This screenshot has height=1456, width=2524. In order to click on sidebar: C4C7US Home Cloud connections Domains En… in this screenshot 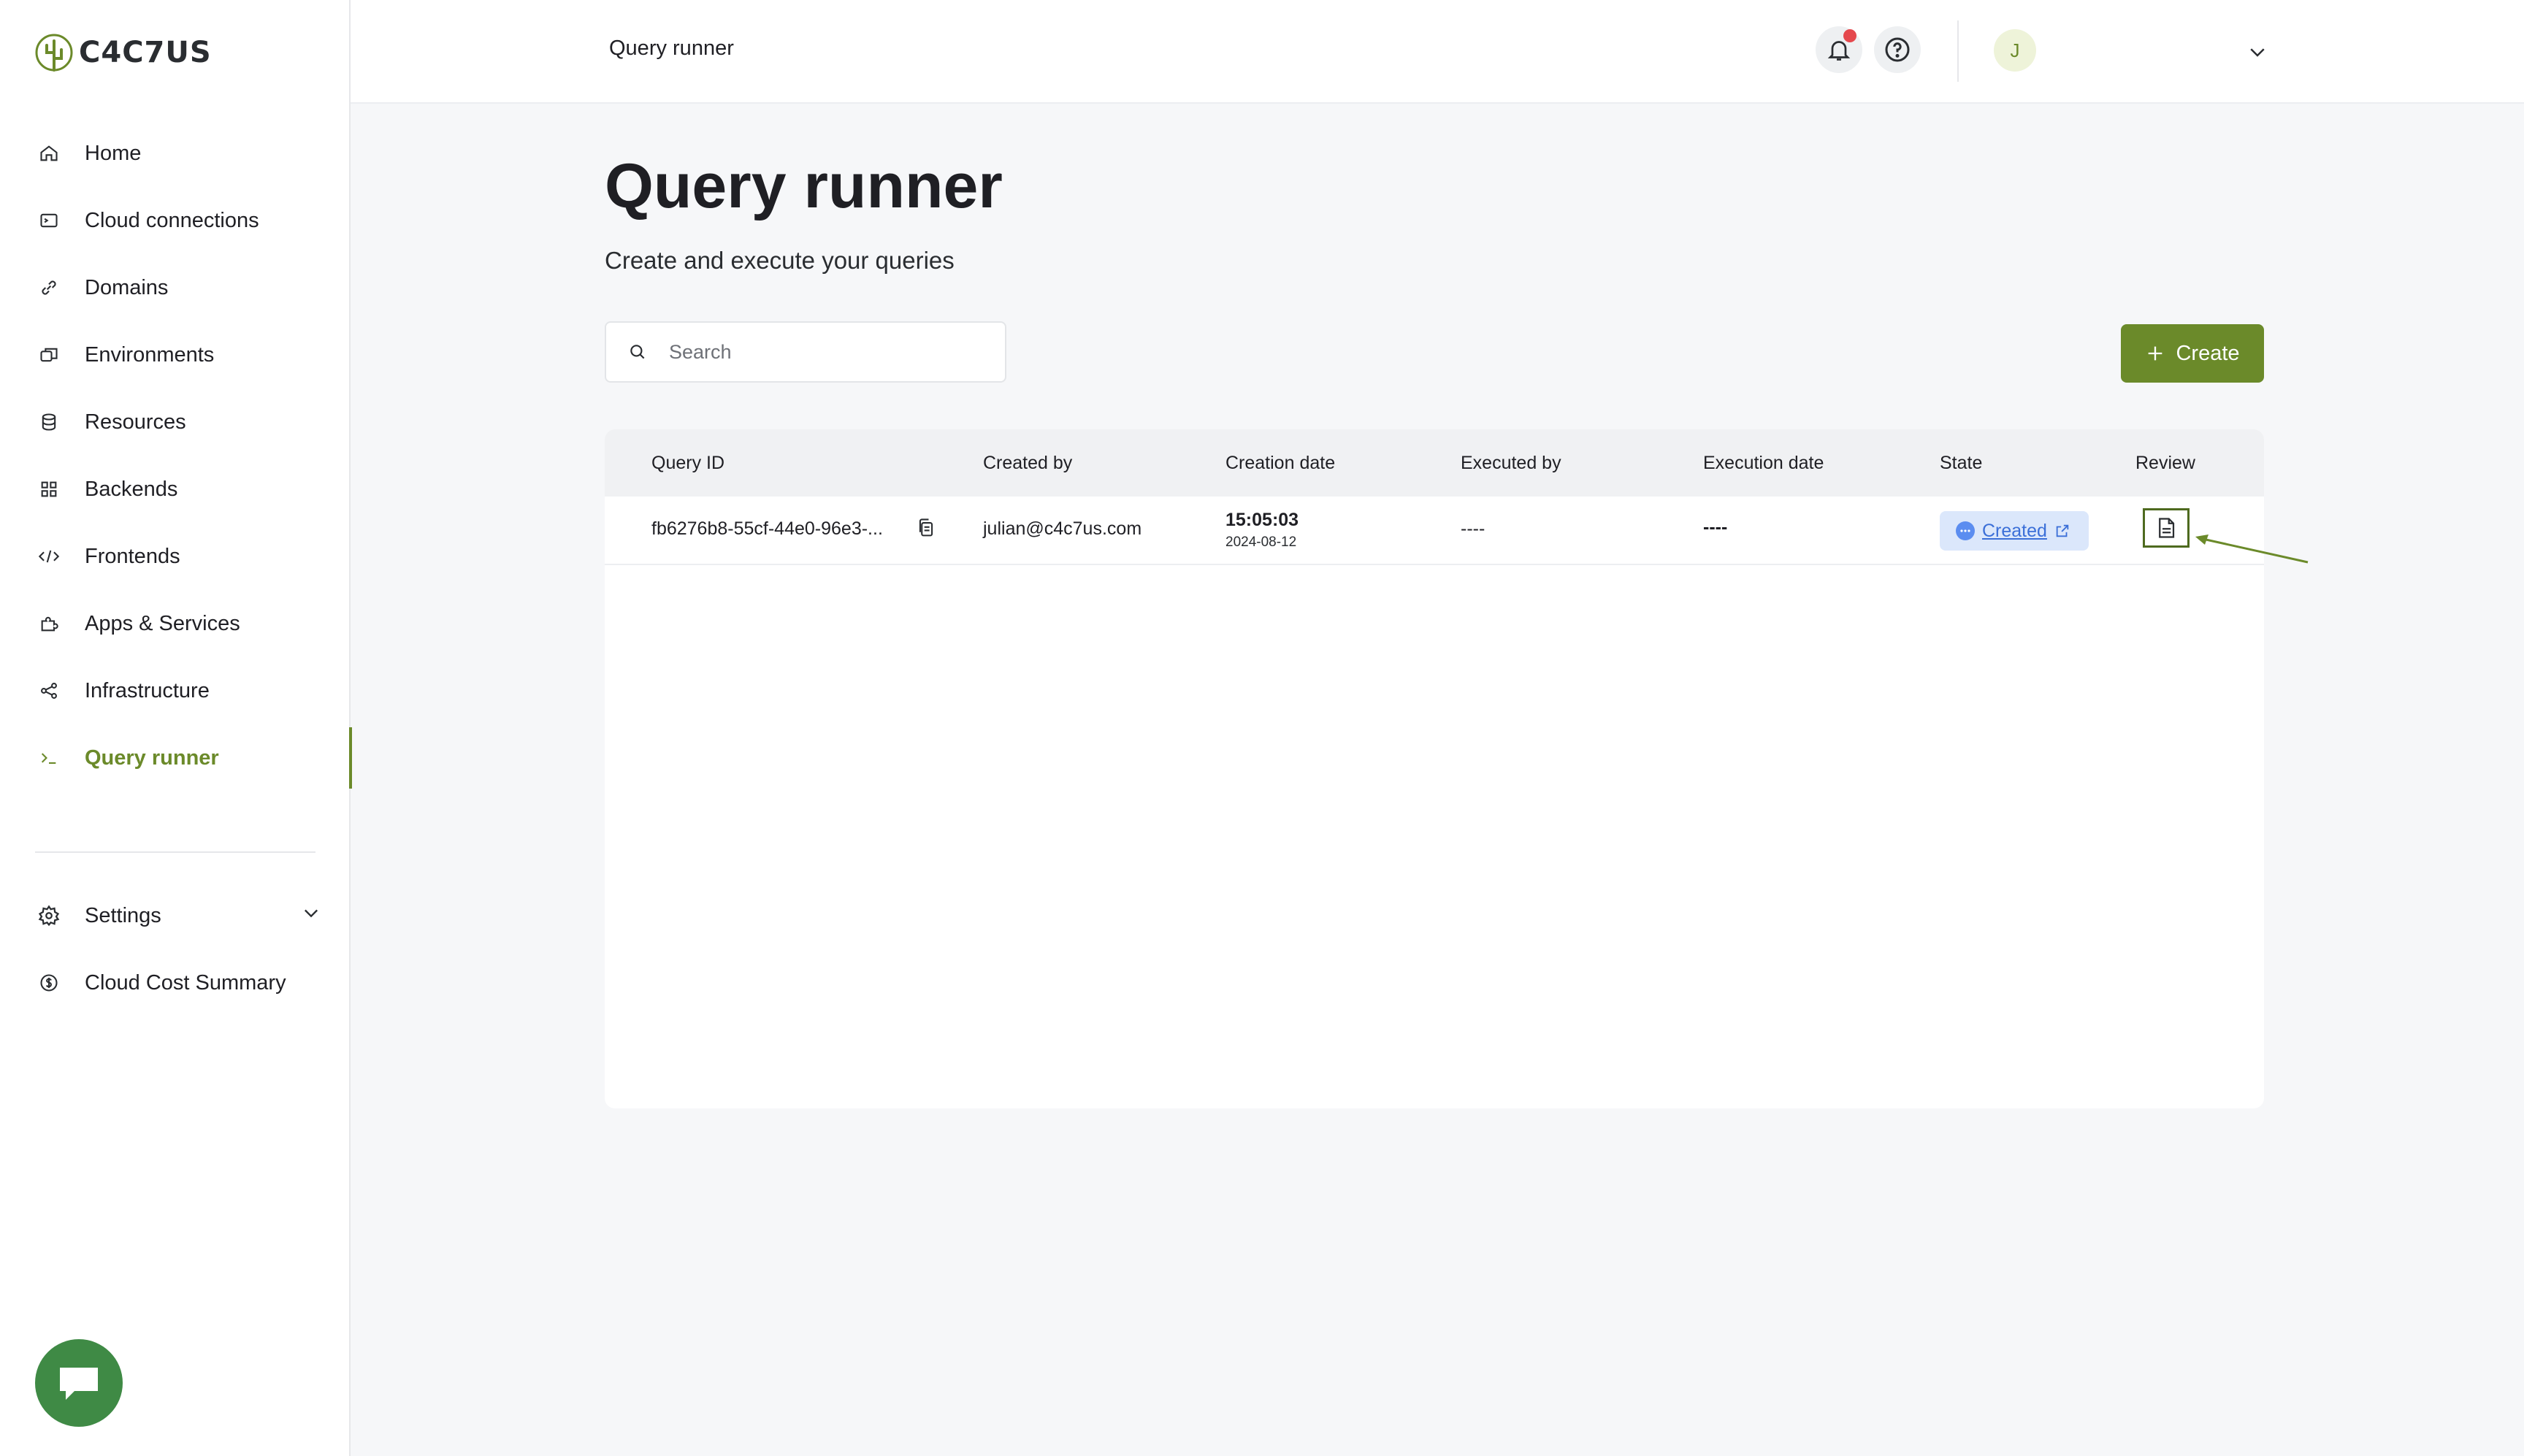, I will do `click(176, 728)`.